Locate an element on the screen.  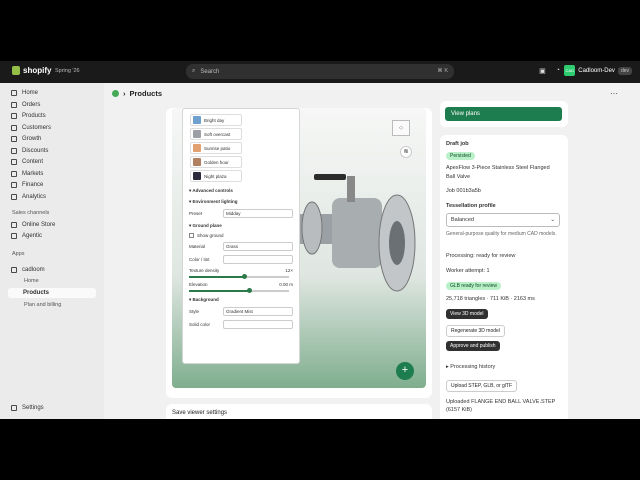
material-select: Grass is located at coordinates (258, 246).